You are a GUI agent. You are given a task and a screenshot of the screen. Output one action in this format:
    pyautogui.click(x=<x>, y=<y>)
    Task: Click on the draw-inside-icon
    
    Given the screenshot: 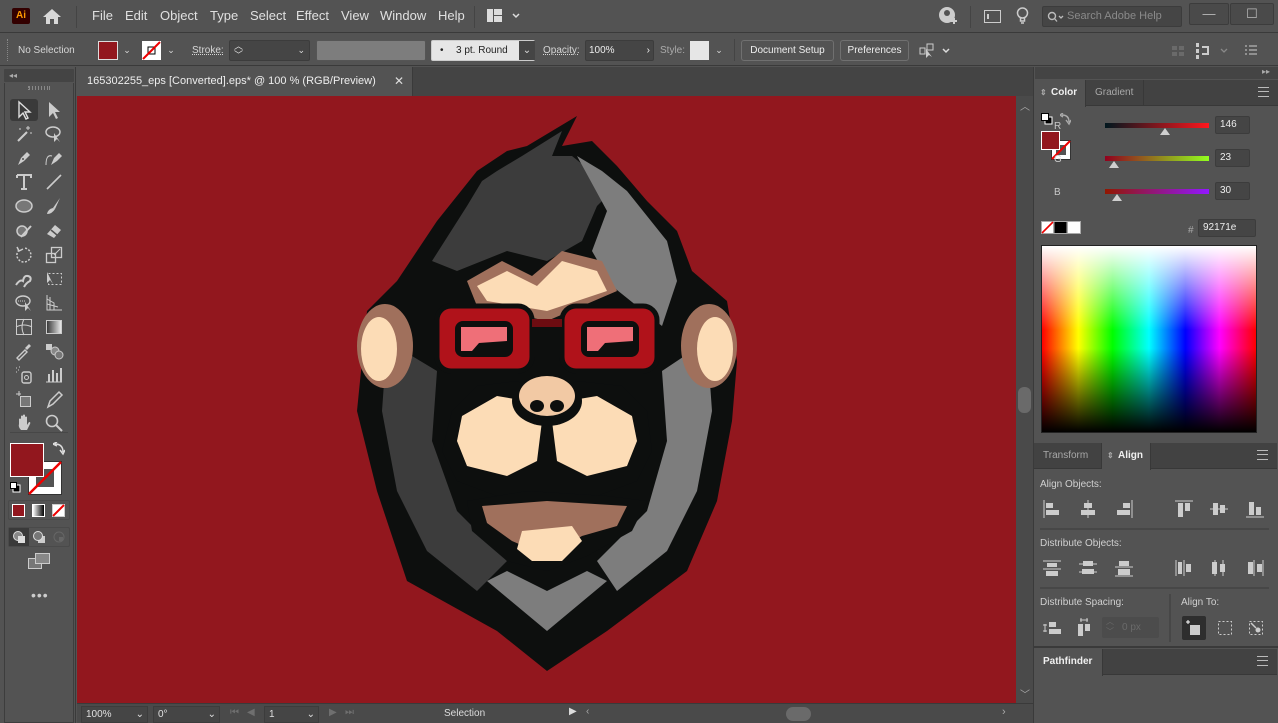 What is the action you would take?
    pyautogui.click(x=59, y=537)
    